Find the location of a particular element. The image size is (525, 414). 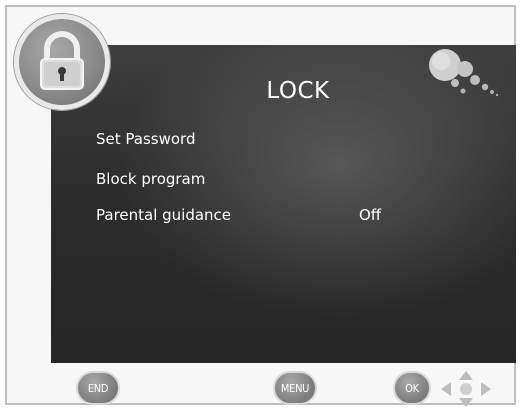

menu-item-set-password: Set Password is located at coordinates (145, 139).